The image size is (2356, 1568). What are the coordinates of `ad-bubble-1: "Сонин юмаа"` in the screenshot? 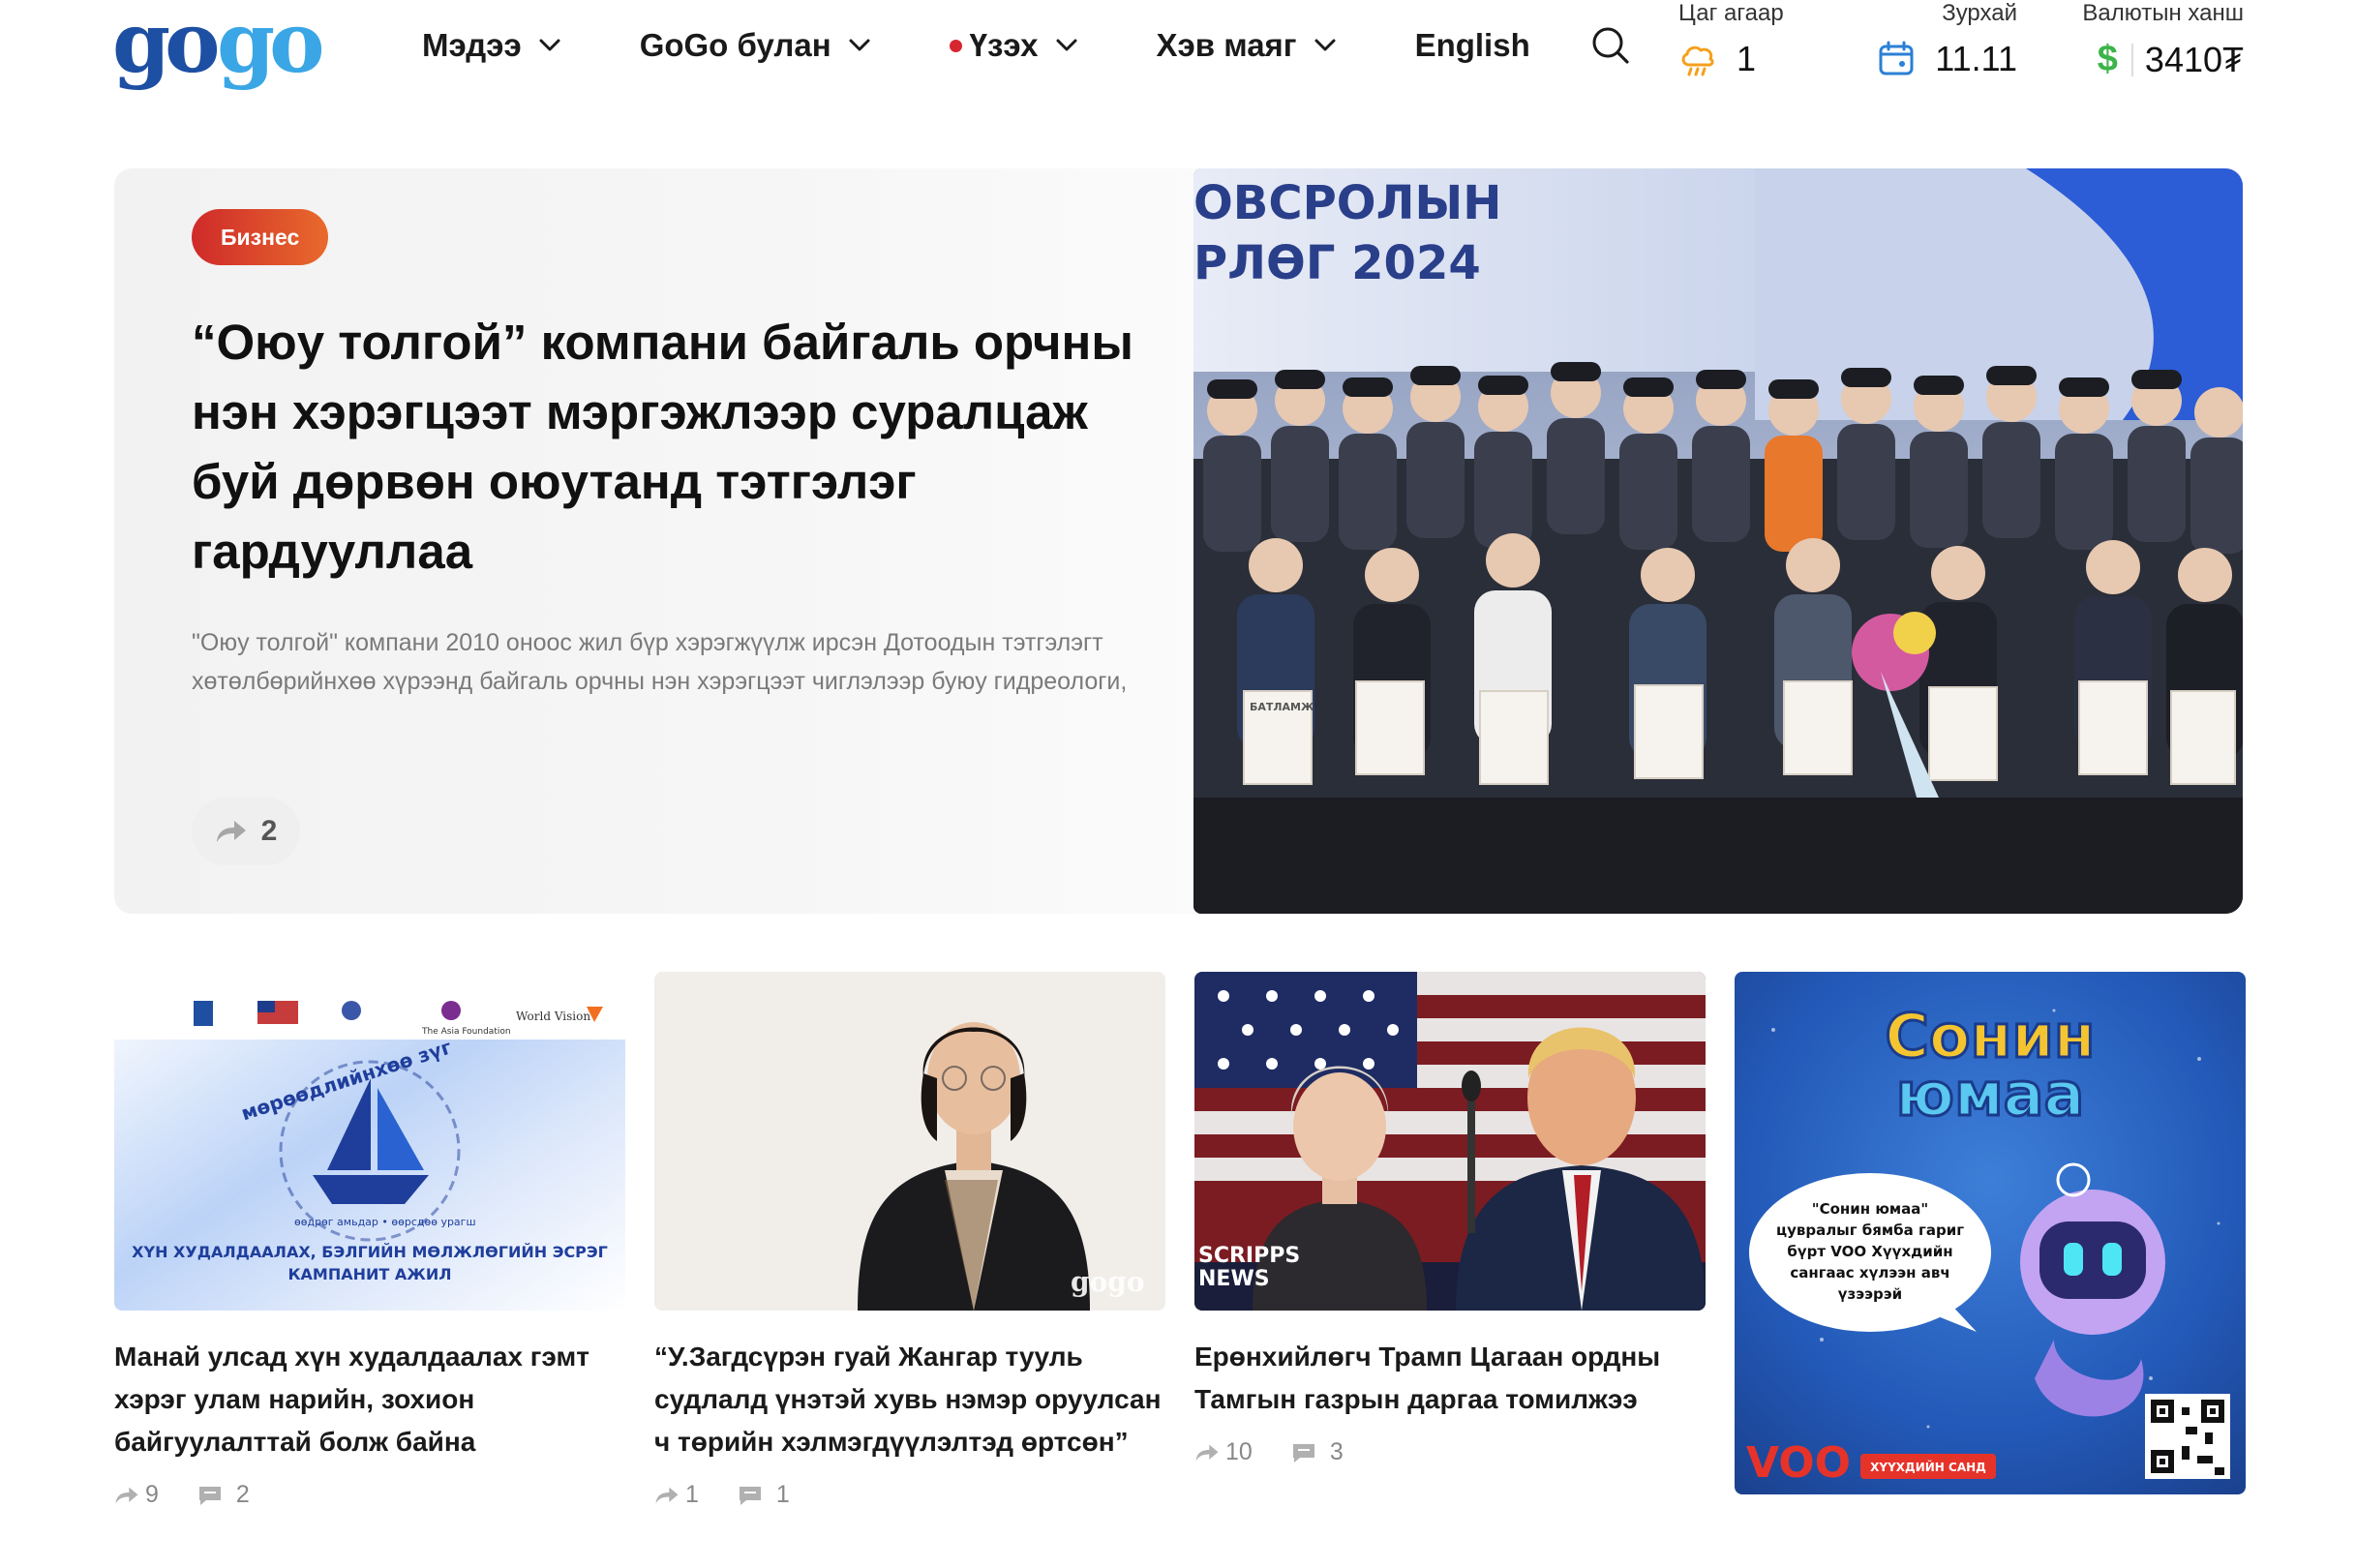 It's located at (1870, 1209).